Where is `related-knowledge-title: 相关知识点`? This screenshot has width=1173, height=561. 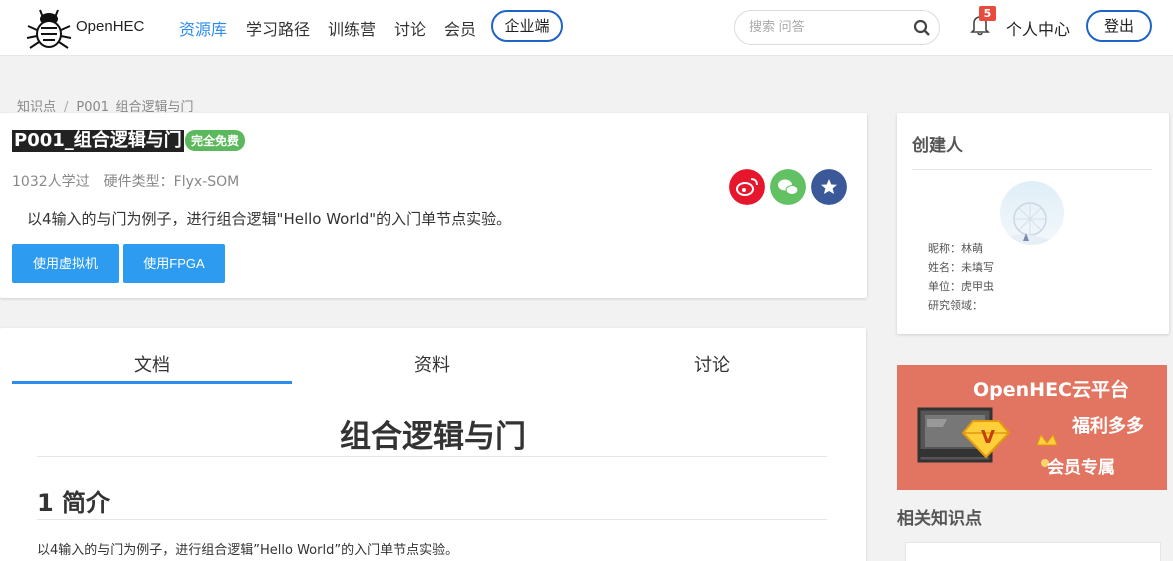
related-knowledge-title: 相关知识点 is located at coordinates (939, 519).